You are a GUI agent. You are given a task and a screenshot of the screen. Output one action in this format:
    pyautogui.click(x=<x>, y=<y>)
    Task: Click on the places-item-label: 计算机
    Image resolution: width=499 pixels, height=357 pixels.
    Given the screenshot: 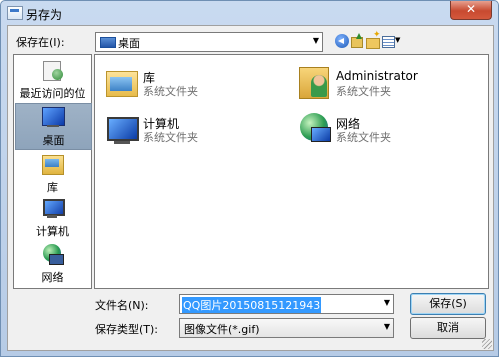 What is the action you would take?
    pyautogui.click(x=52, y=231)
    